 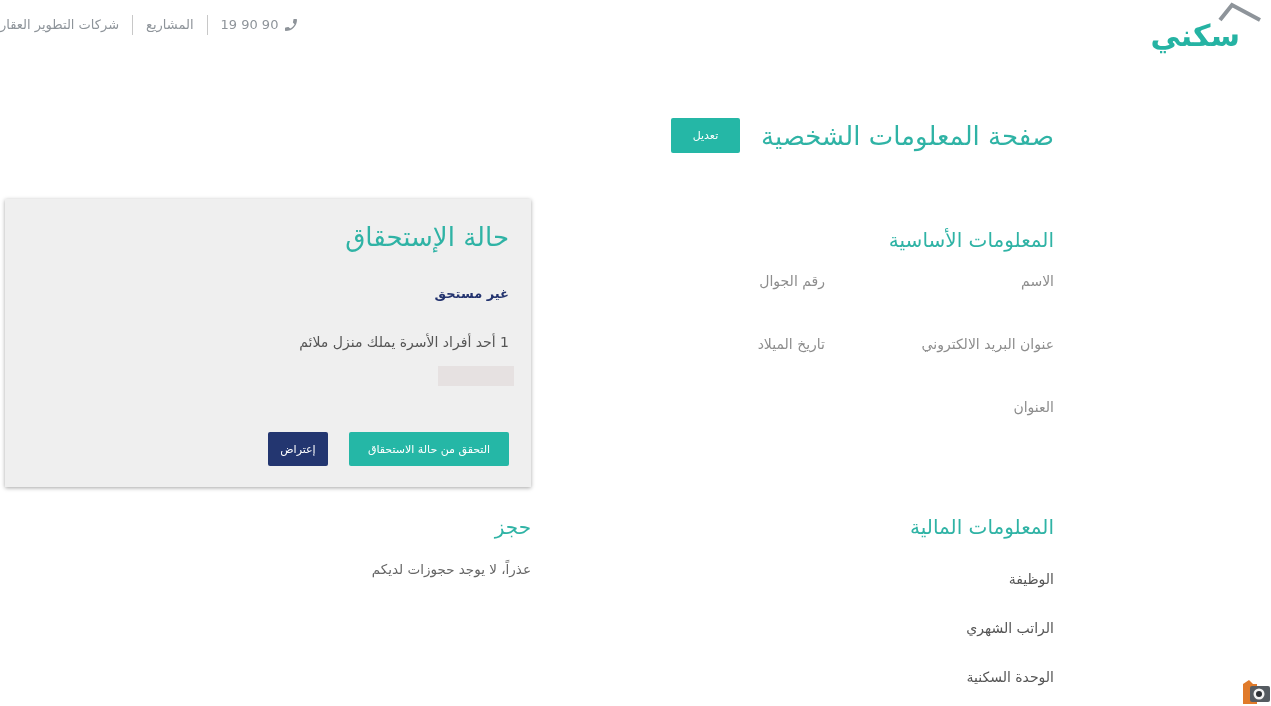 I want to click on objection-button: إعتراض, so click(x=298, y=449).